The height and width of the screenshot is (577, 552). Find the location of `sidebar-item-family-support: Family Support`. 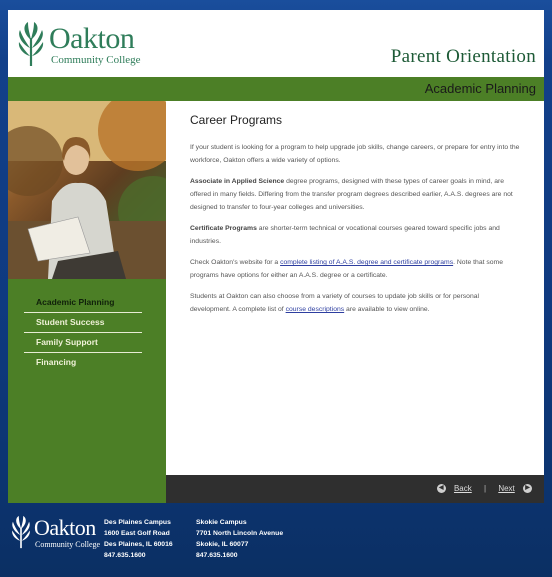

sidebar-item-family-support: Family Support is located at coordinates (83, 343).